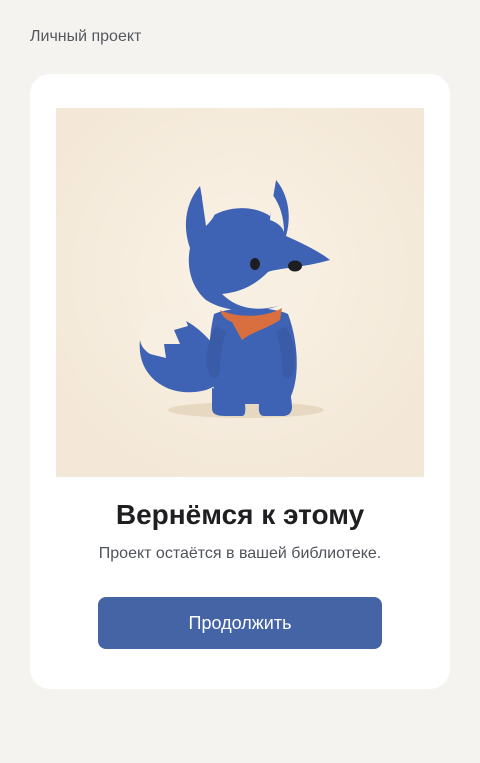 The width and height of the screenshot is (480, 763). I want to click on continue-button: Продолжить, so click(240, 623).